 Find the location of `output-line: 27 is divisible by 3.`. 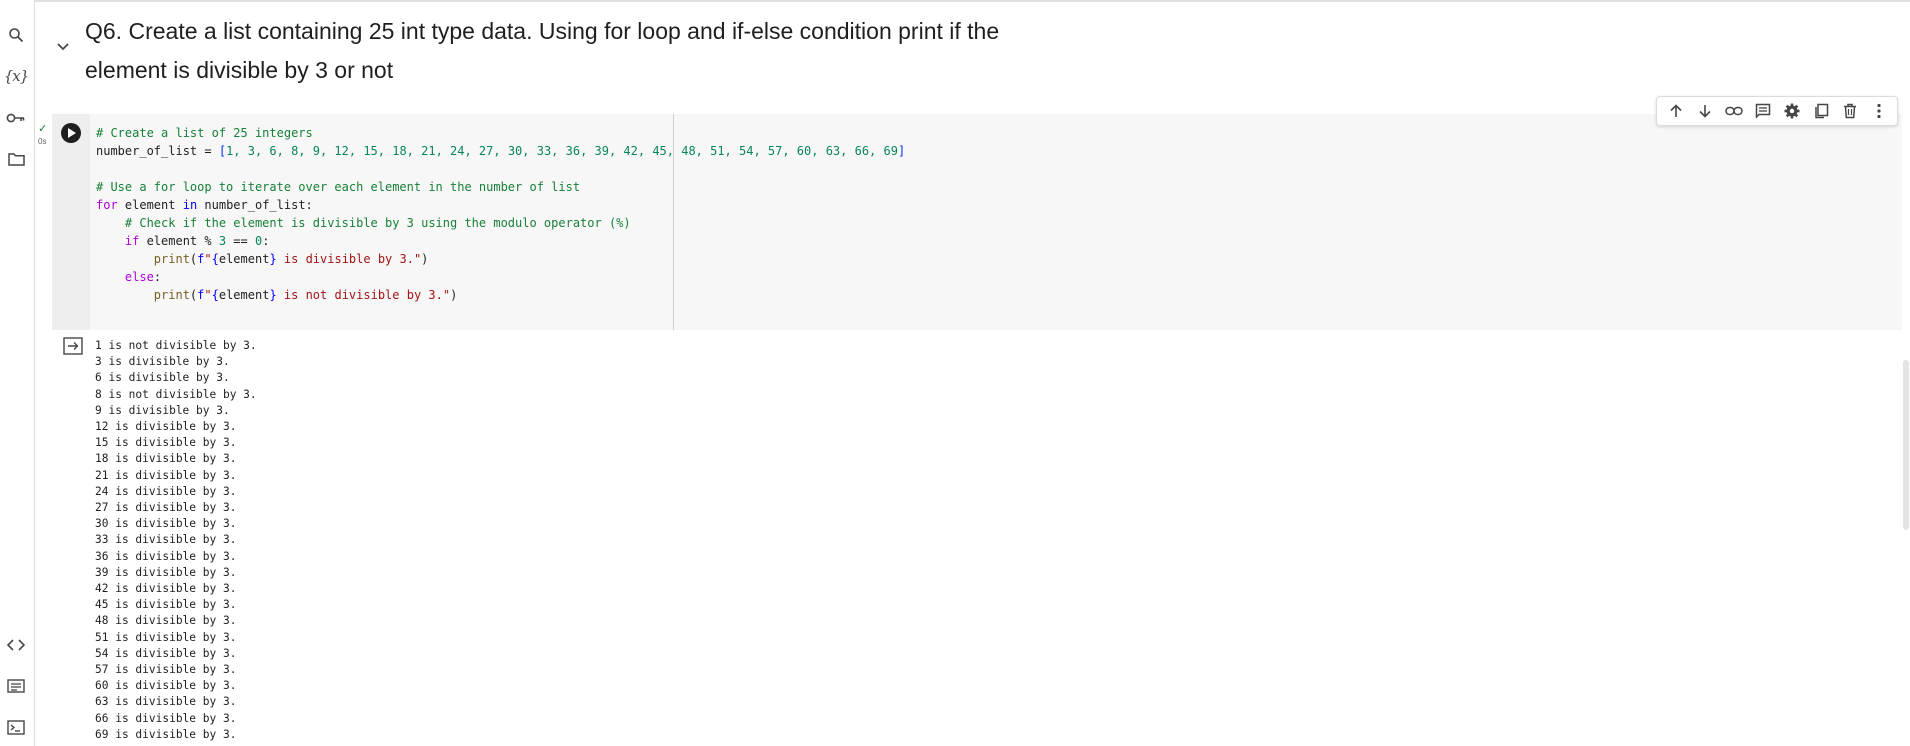

output-line: 27 is divisible by 3. is located at coordinates (166, 508).